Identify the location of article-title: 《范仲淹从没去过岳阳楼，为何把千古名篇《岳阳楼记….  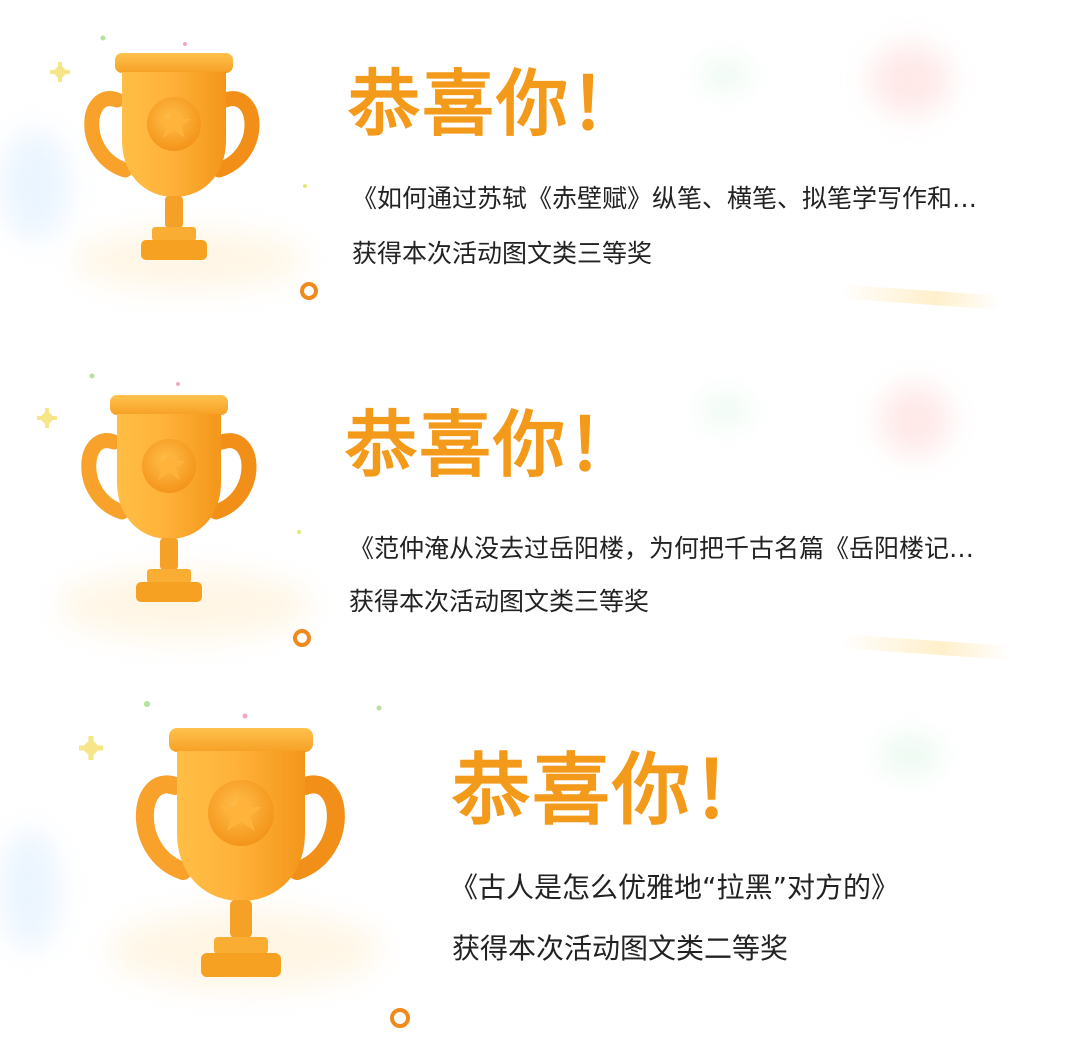
(662, 548).